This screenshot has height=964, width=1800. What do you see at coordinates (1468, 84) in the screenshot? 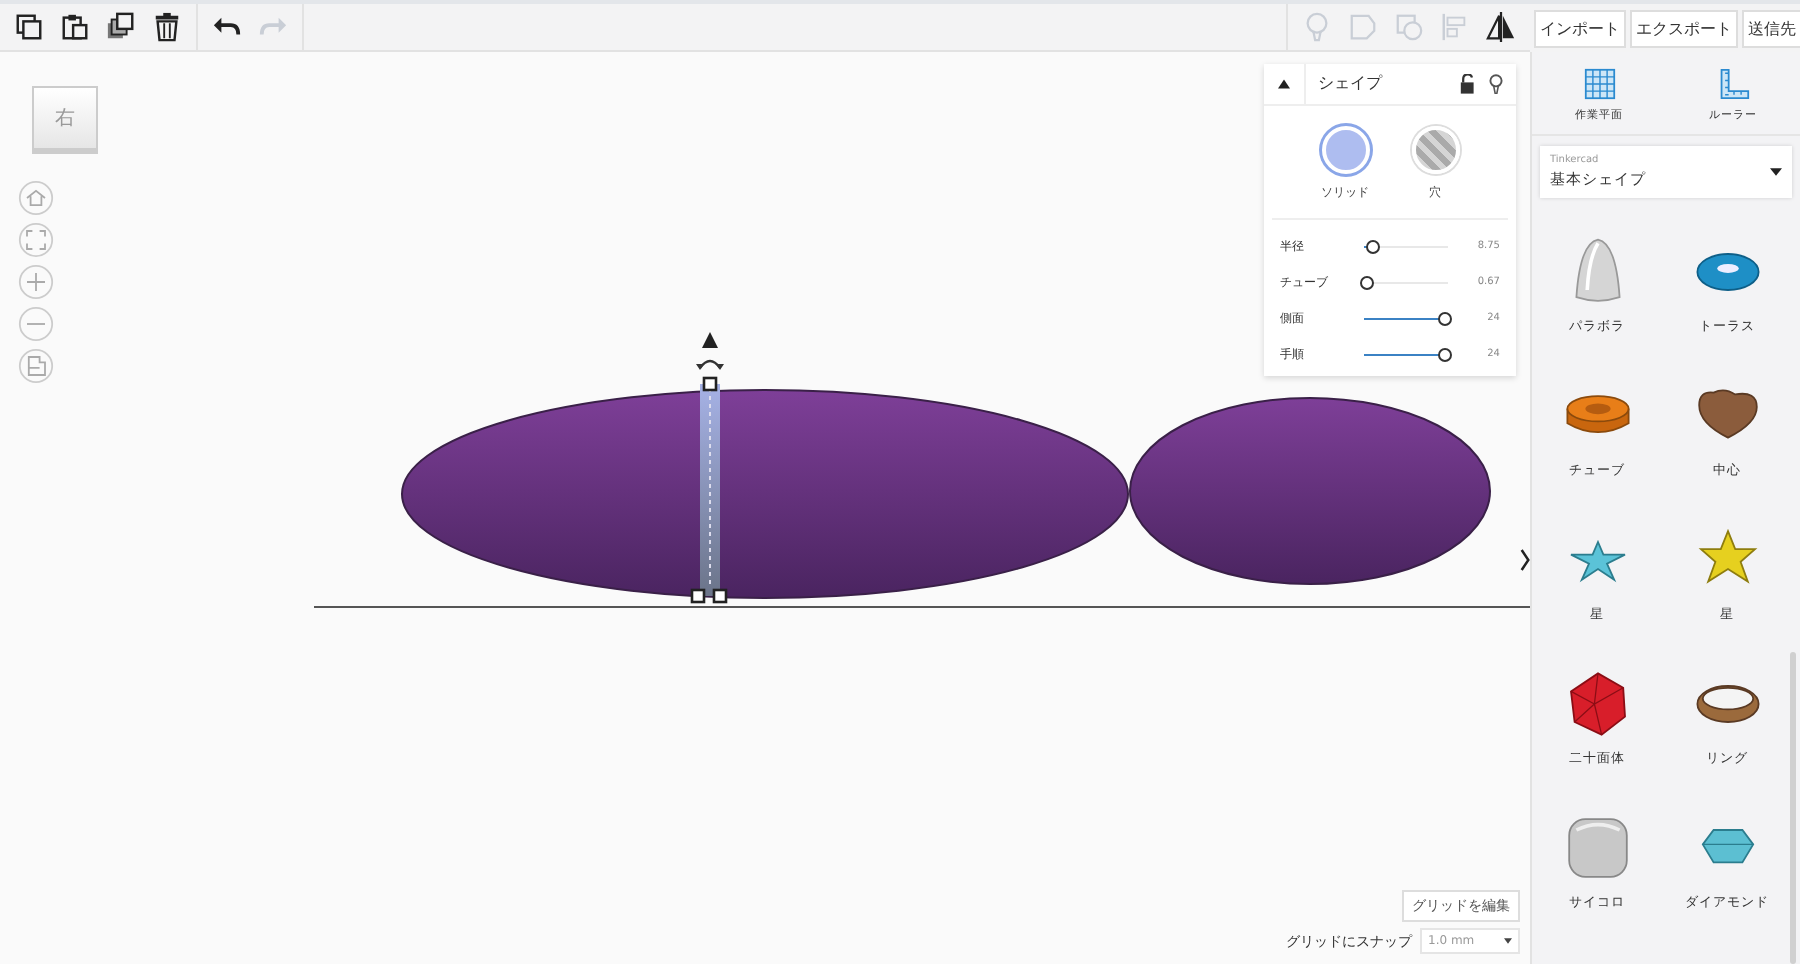
I see `padlock-icon` at bounding box center [1468, 84].